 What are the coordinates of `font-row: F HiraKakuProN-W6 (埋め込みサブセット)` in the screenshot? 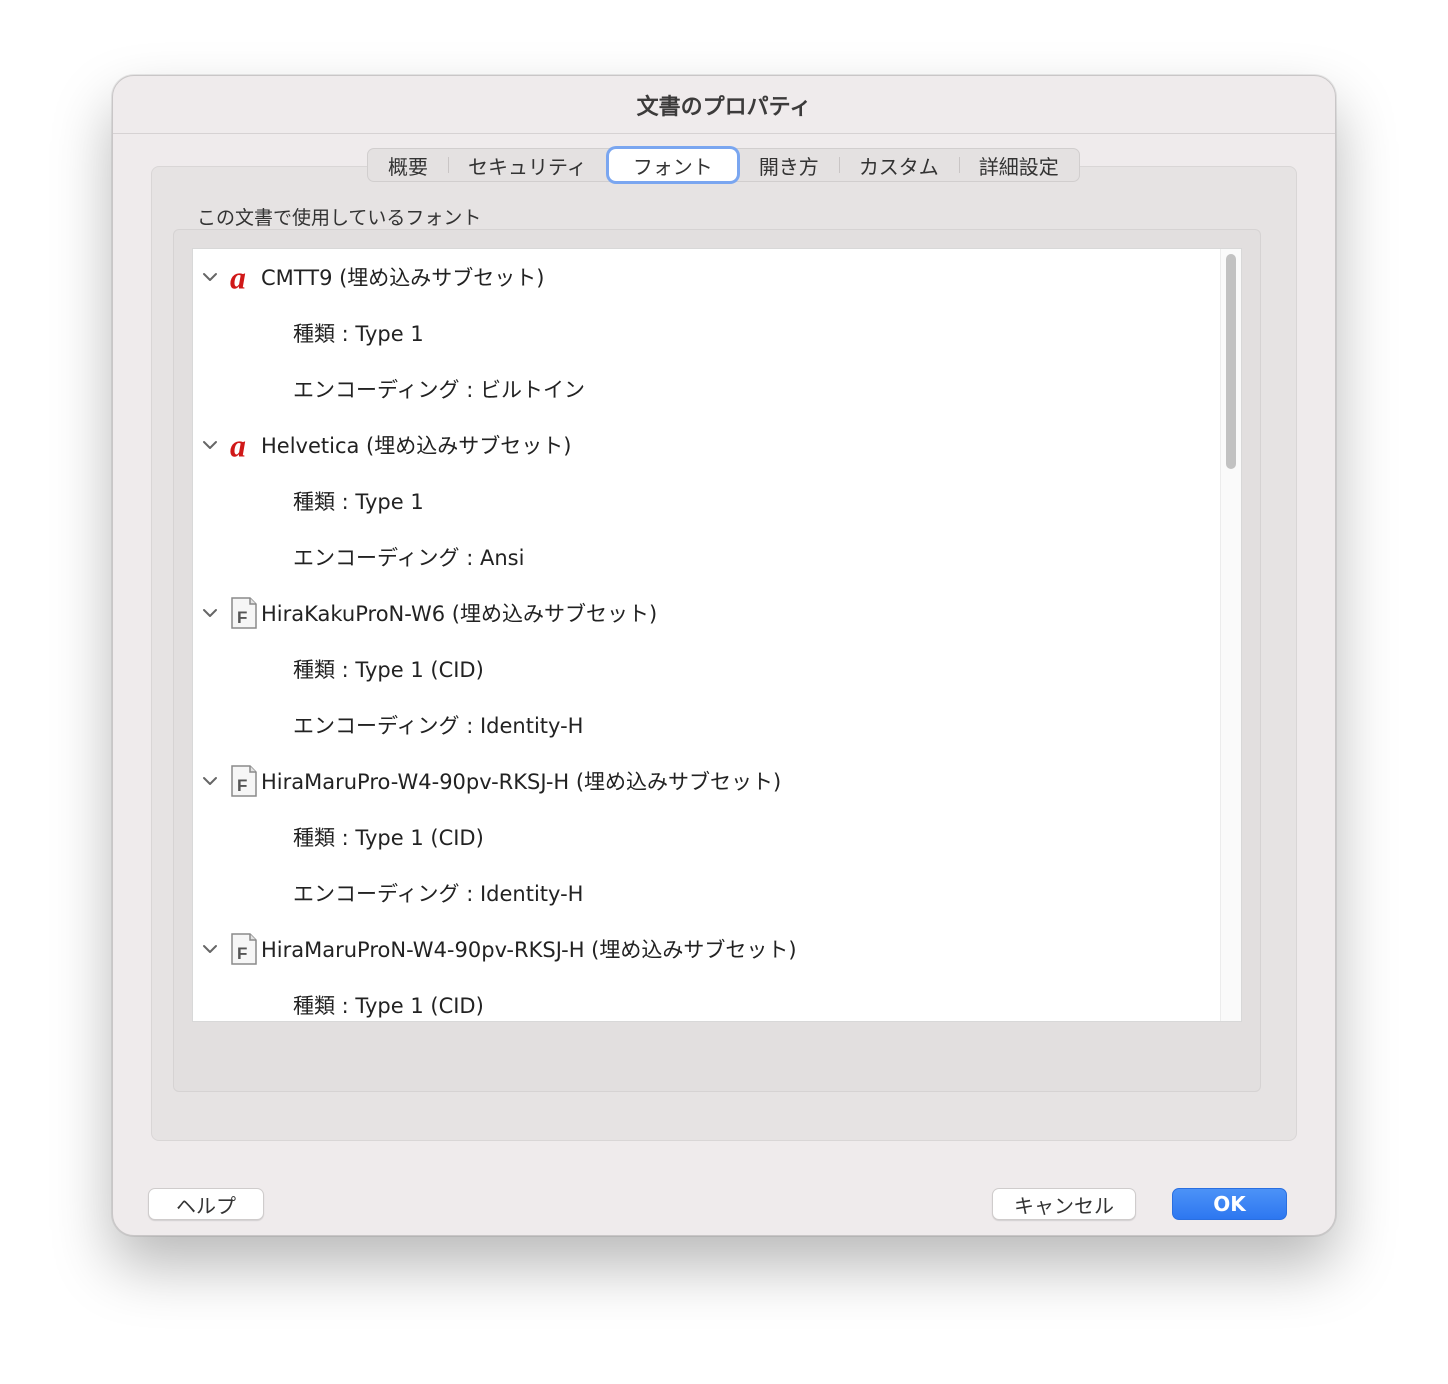 It's located at (429, 613).